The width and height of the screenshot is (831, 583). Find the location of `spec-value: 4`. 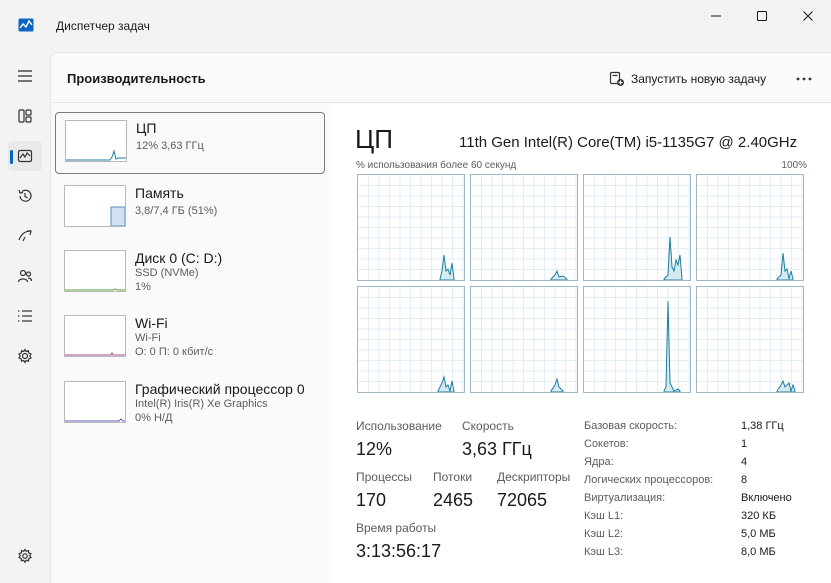

spec-value: 4 is located at coordinates (744, 462).